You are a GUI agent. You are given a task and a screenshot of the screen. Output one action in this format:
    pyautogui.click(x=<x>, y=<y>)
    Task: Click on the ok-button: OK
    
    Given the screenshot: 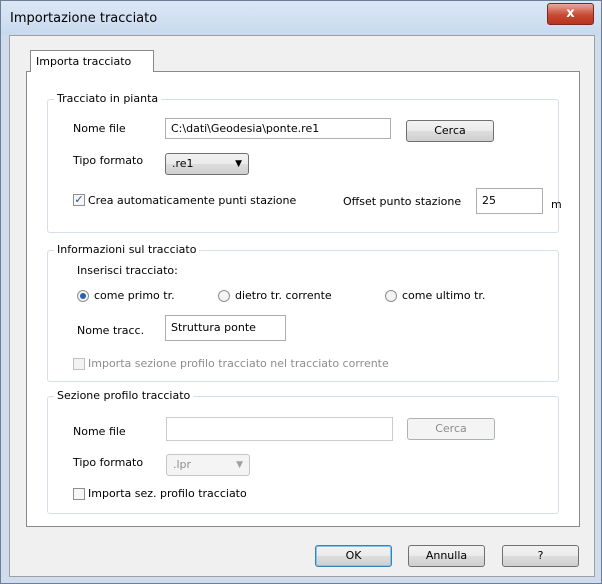 What is the action you would take?
    pyautogui.click(x=353, y=556)
    